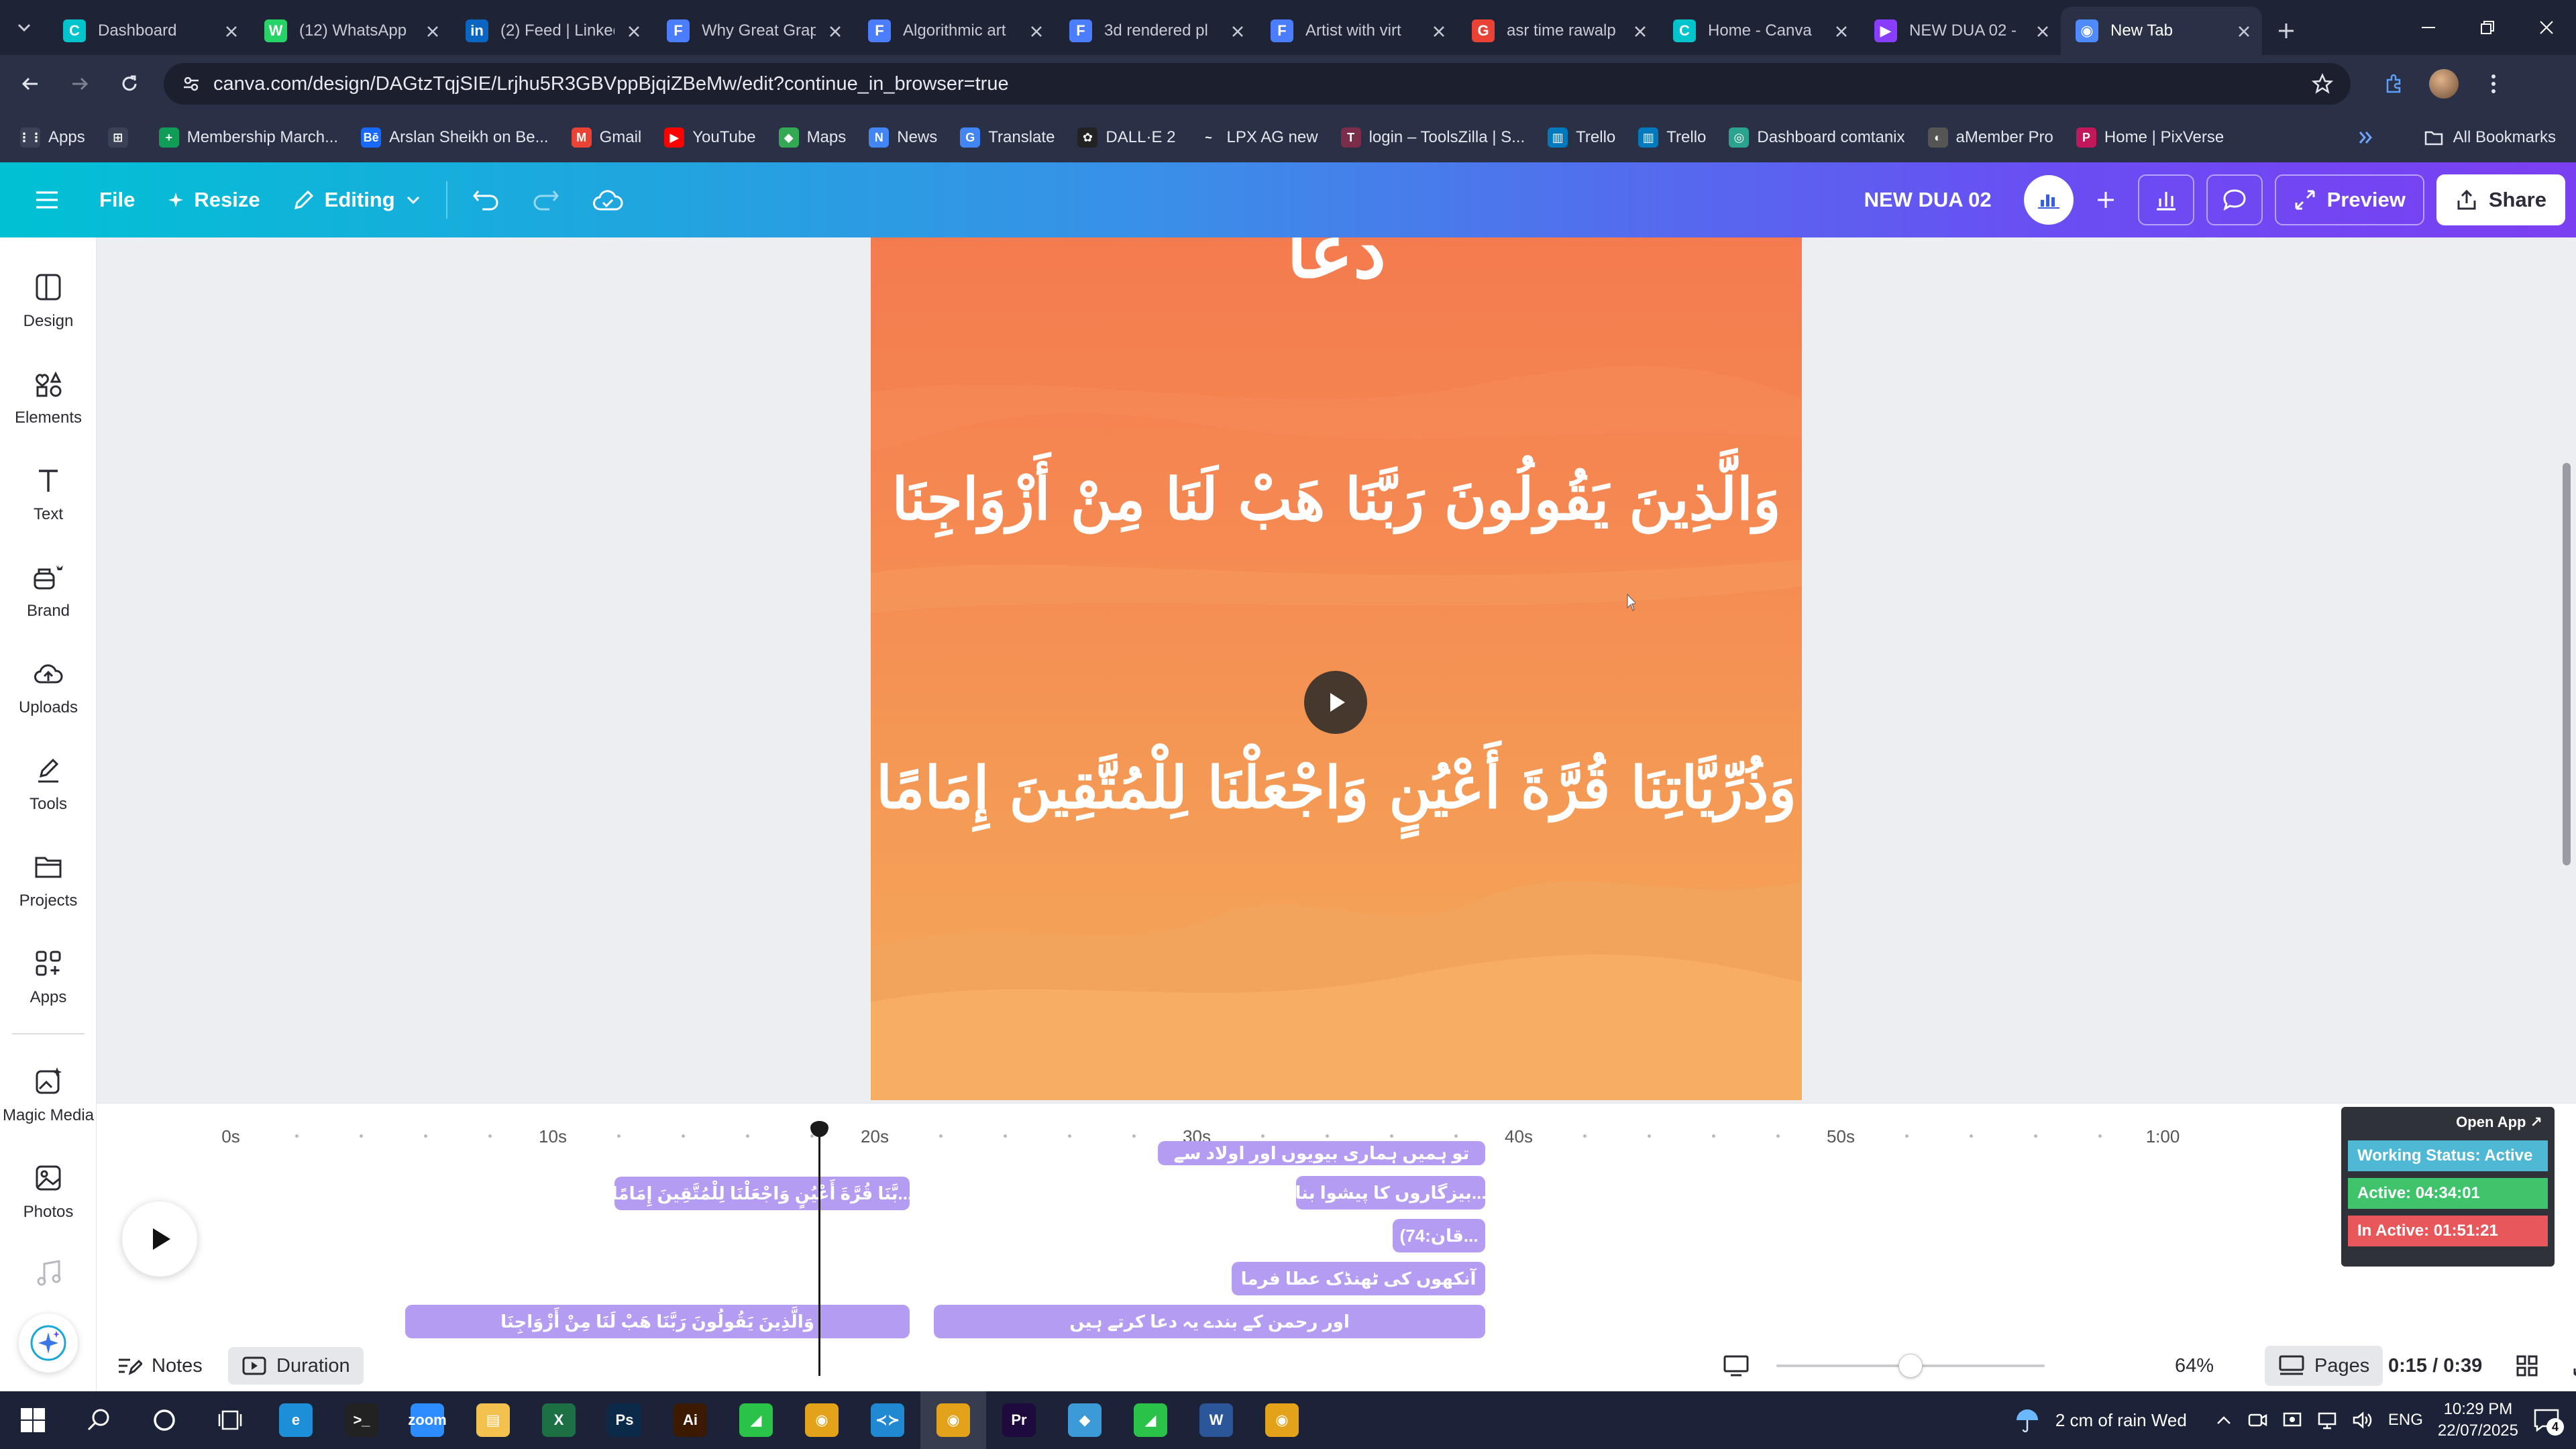  What do you see at coordinates (690, 1420) in the screenshot?
I see `taskbar-app-illustrator: Ai` at bounding box center [690, 1420].